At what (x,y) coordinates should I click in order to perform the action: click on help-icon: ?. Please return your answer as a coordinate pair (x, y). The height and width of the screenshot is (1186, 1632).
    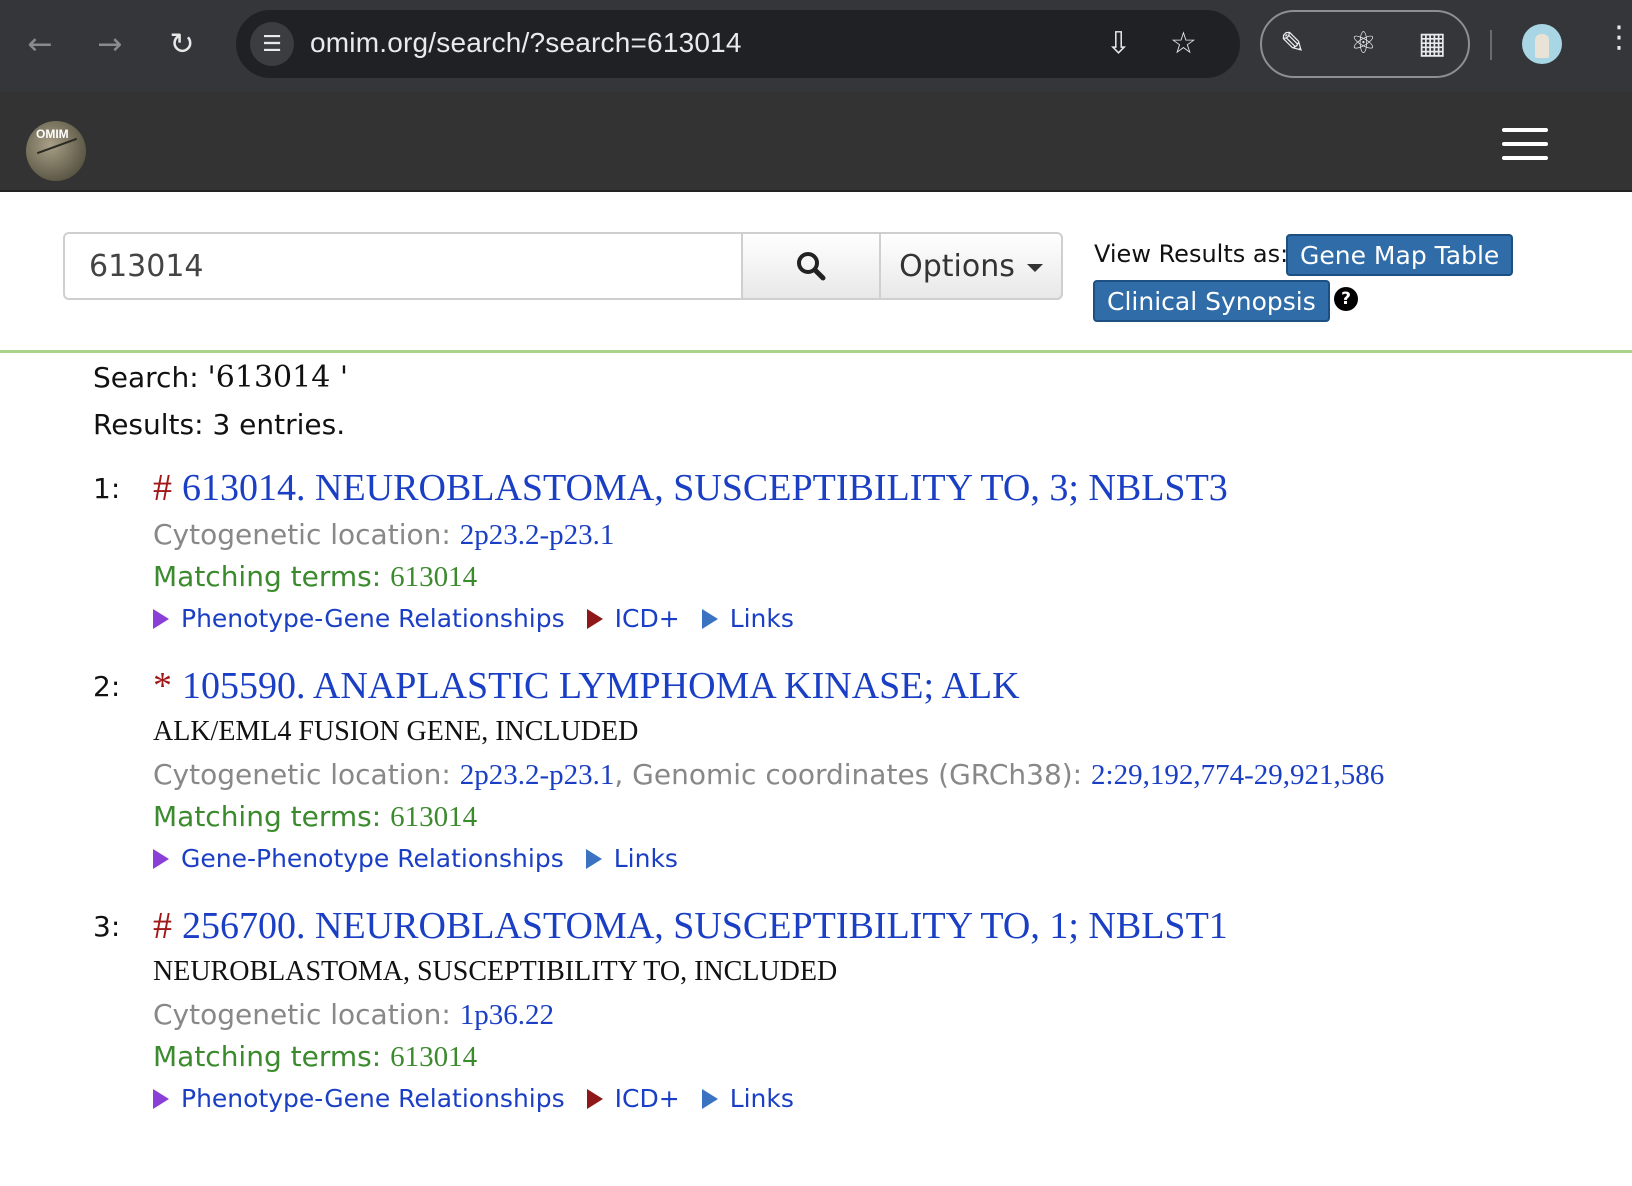
    Looking at the image, I should click on (1346, 299).